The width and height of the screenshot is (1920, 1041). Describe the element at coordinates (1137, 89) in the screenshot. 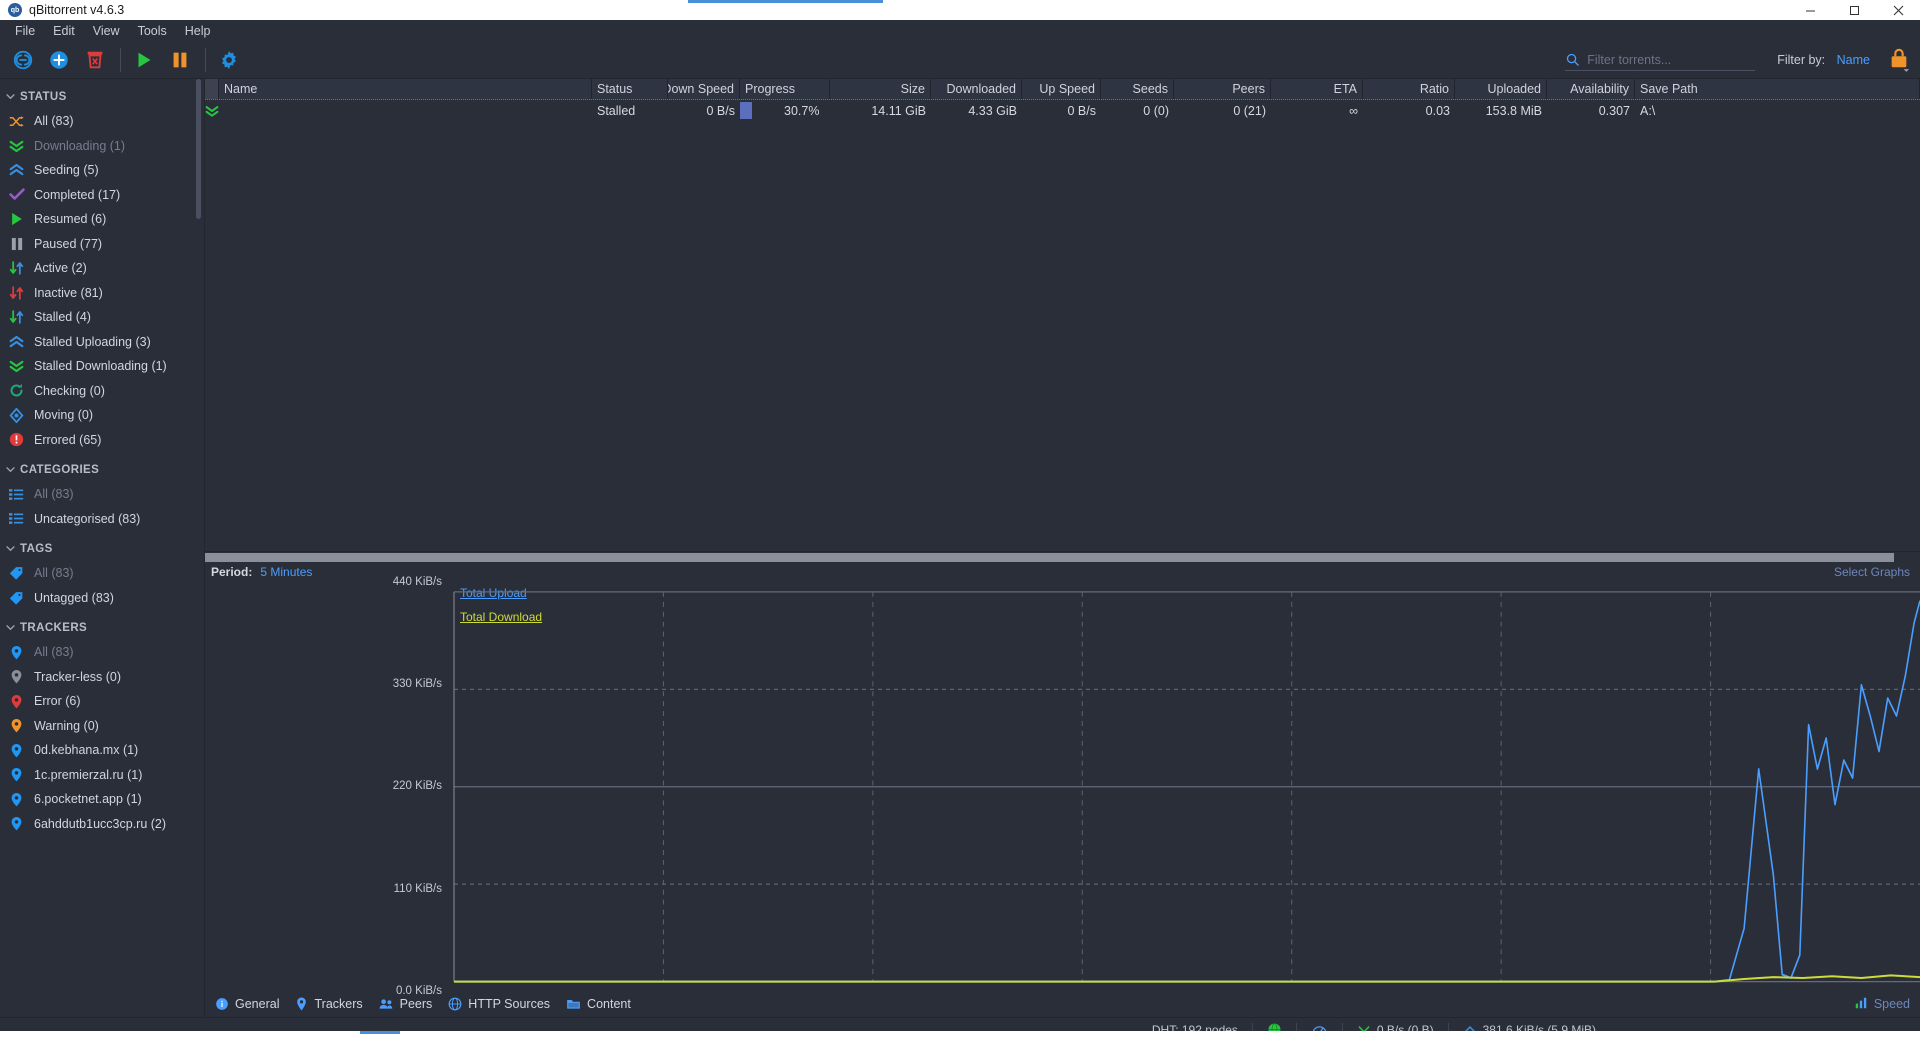

I see `column-header-seeds: Seeds` at that location.